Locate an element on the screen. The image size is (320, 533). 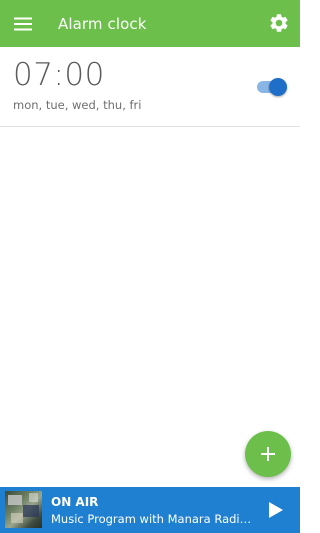
play-icon is located at coordinates (276, 510).